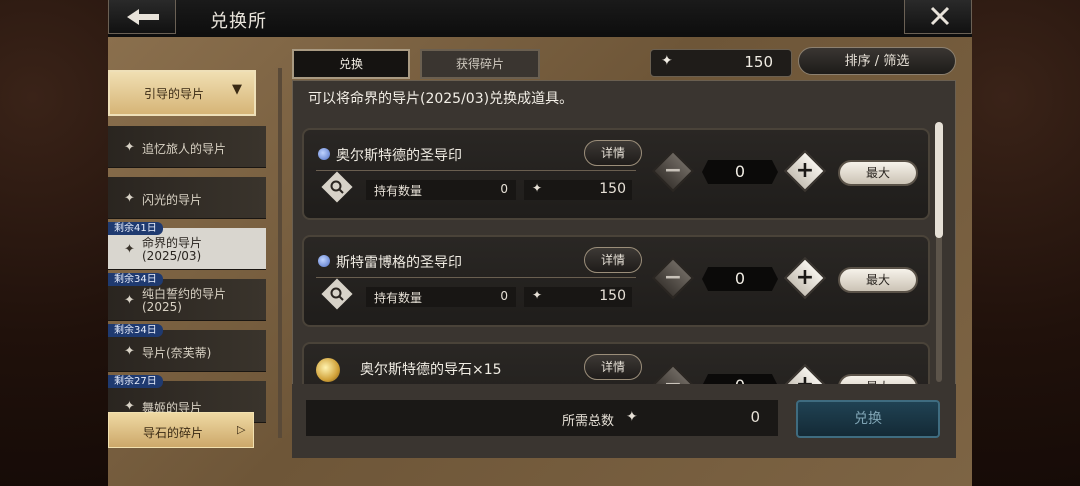  I want to click on sidebar-item-sublabel: (2025), so click(162, 307).